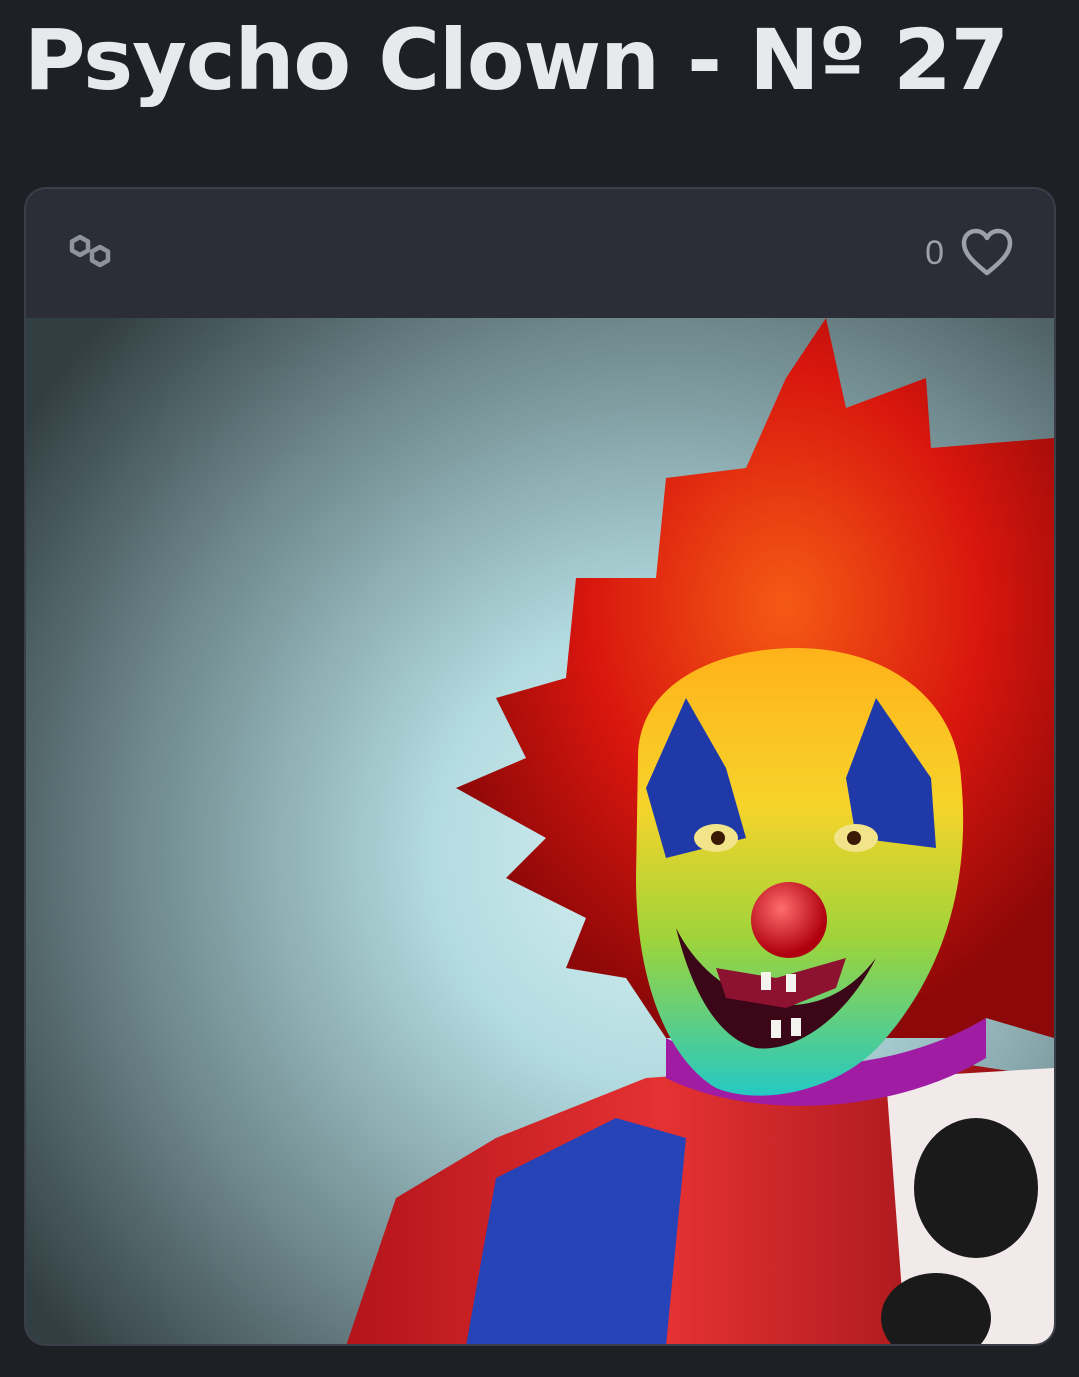  Describe the element at coordinates (90, 251) in the screenshot. I see `polygon-icon` at that location.